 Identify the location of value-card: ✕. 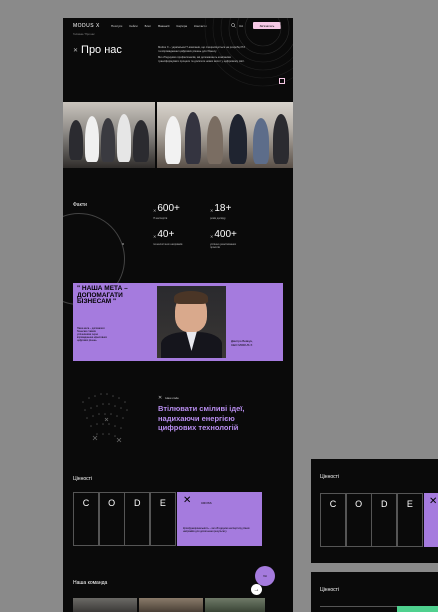
(431, 520).